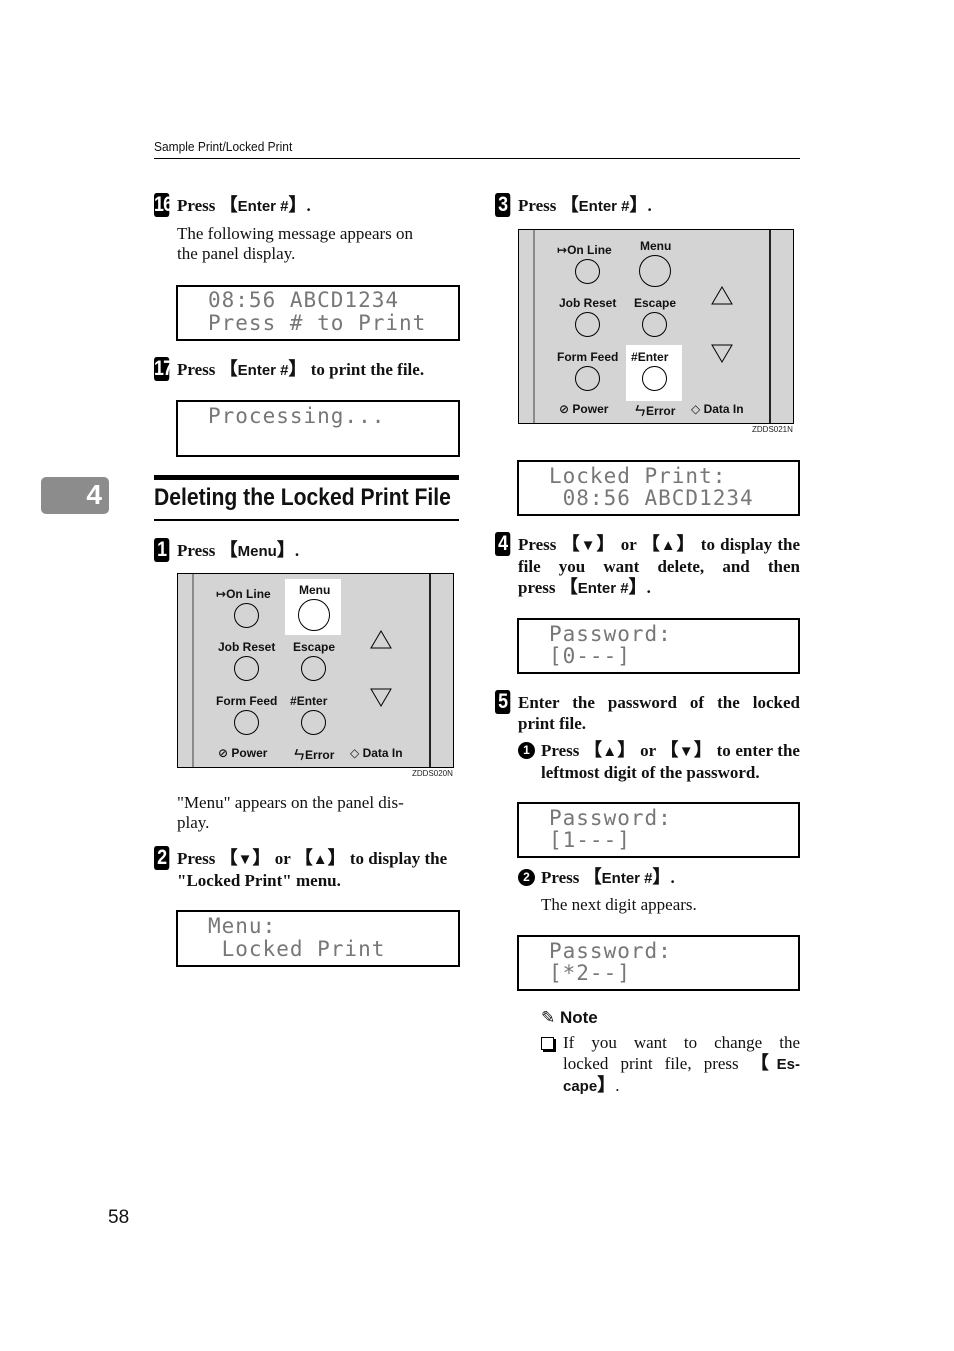  Describe the element at coordinates (94, 494) in the screenshot. I see `chapter-number: 4` at that location.